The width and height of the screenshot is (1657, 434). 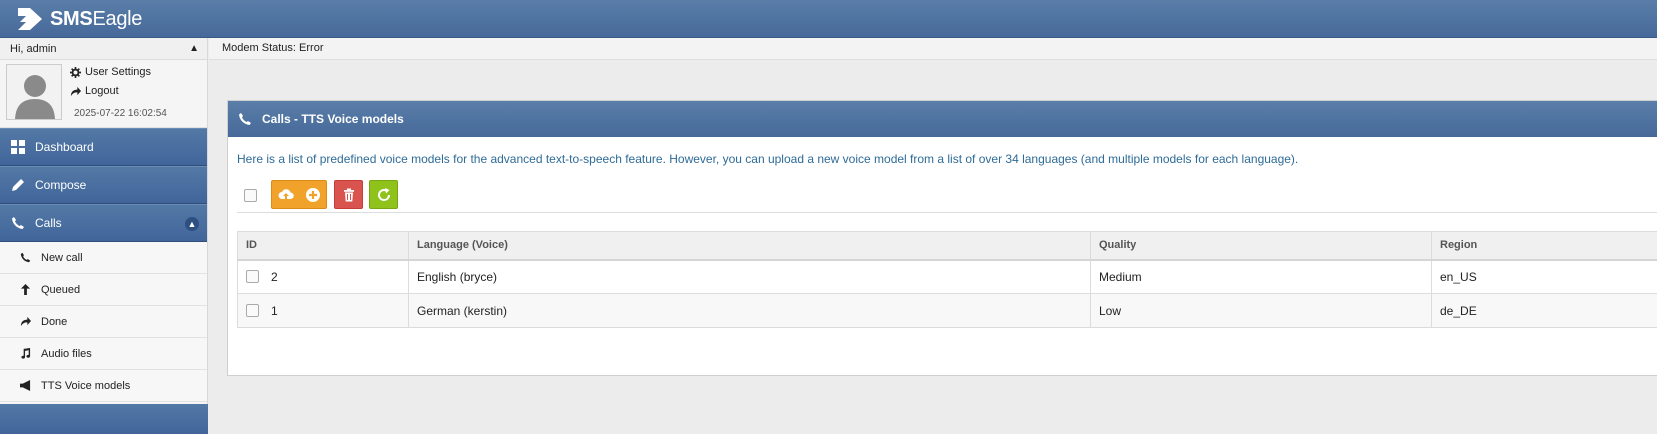 I want to click on dashboard-icon, so click(x=18, y=147).